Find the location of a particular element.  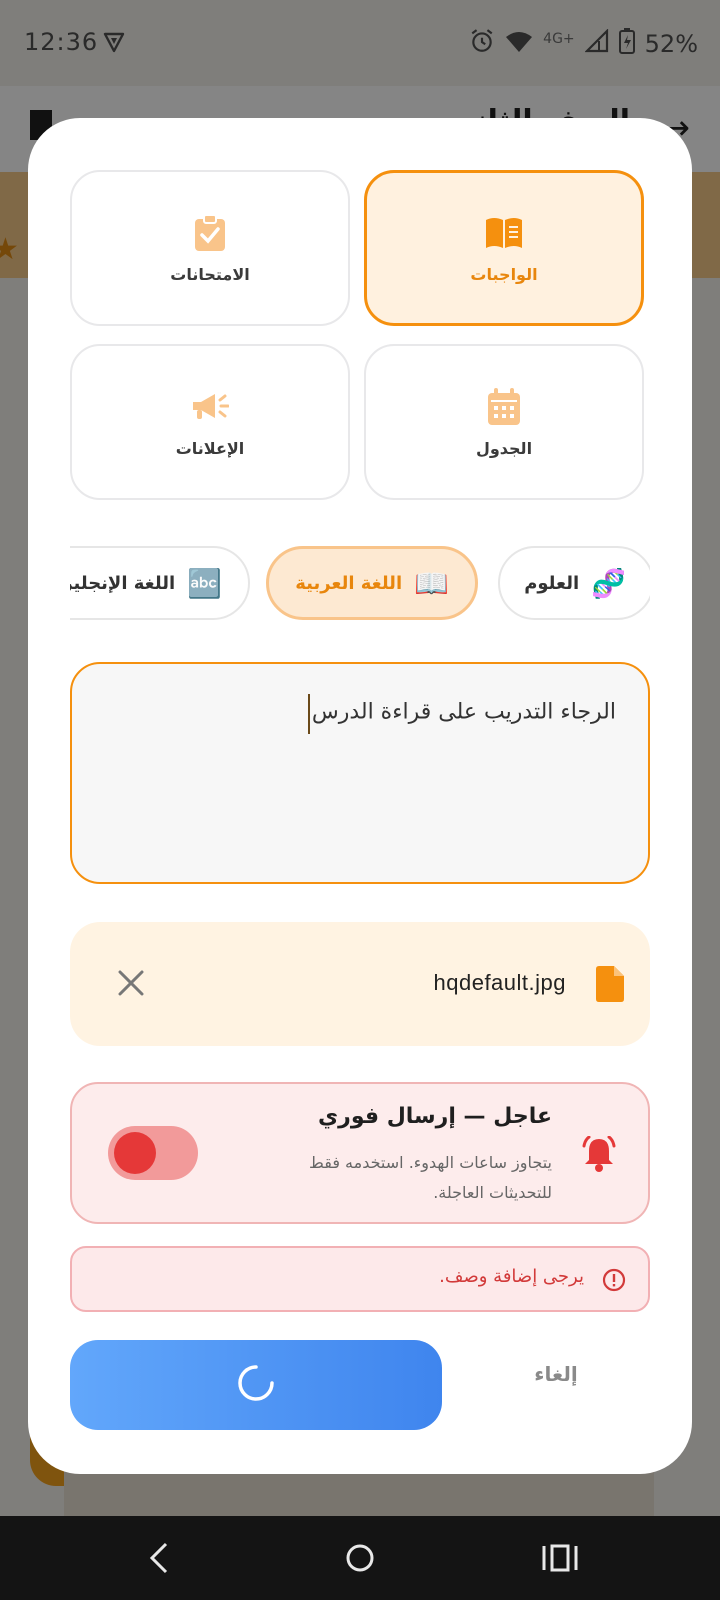

chip-english: 🔤 اللغة الإنجليزية is located at coordinates (160, 583).